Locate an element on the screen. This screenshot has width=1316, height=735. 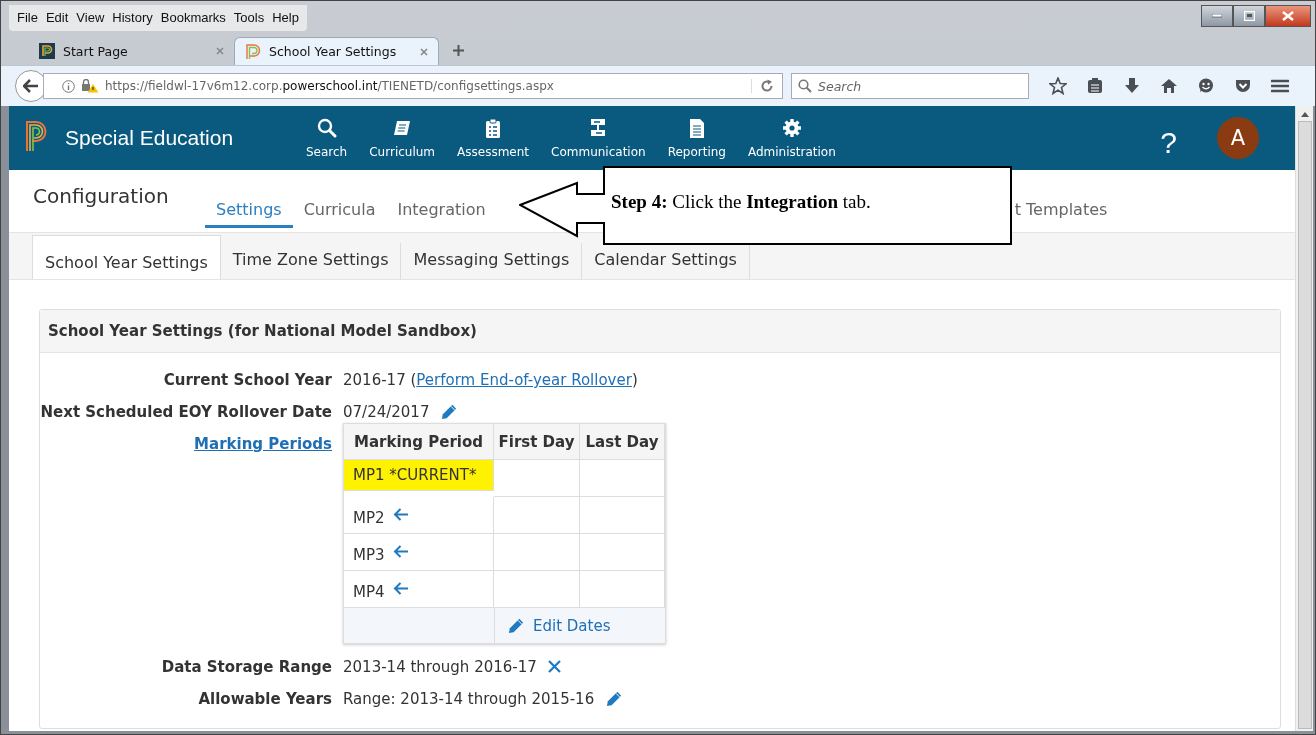
lock-warning-icon is located at coordinates (90, 86).